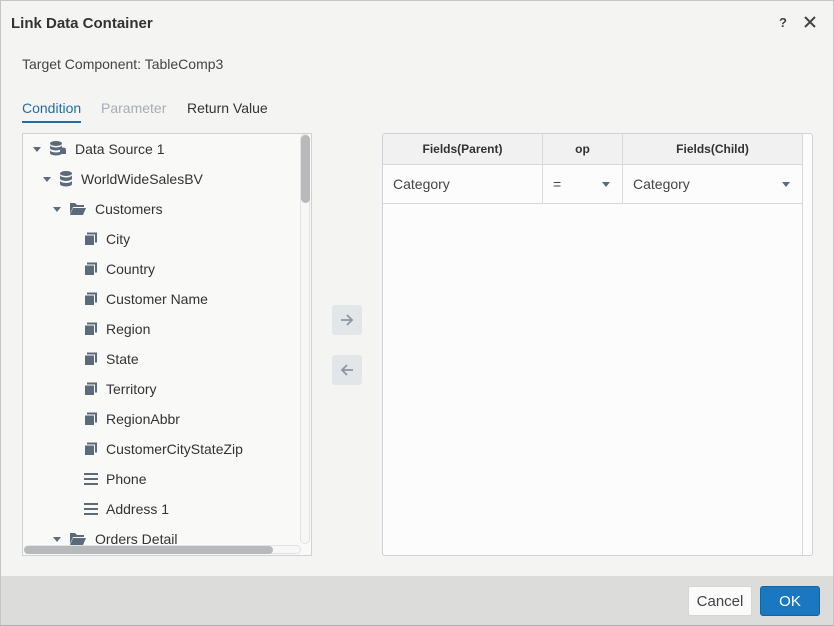 Image resolution: width=834 pixels, height=626 pixels. What do you see at coordinates (123, 64) in the screenshot?
I see `target-component-label: Target Component: TableComp3` at bounding box center [123, 64].